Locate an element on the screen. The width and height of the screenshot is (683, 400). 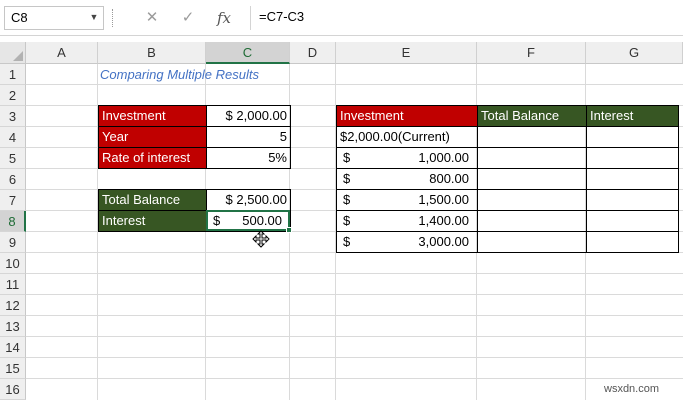
row-header-3: 3 is located at coordinates (13, 116).